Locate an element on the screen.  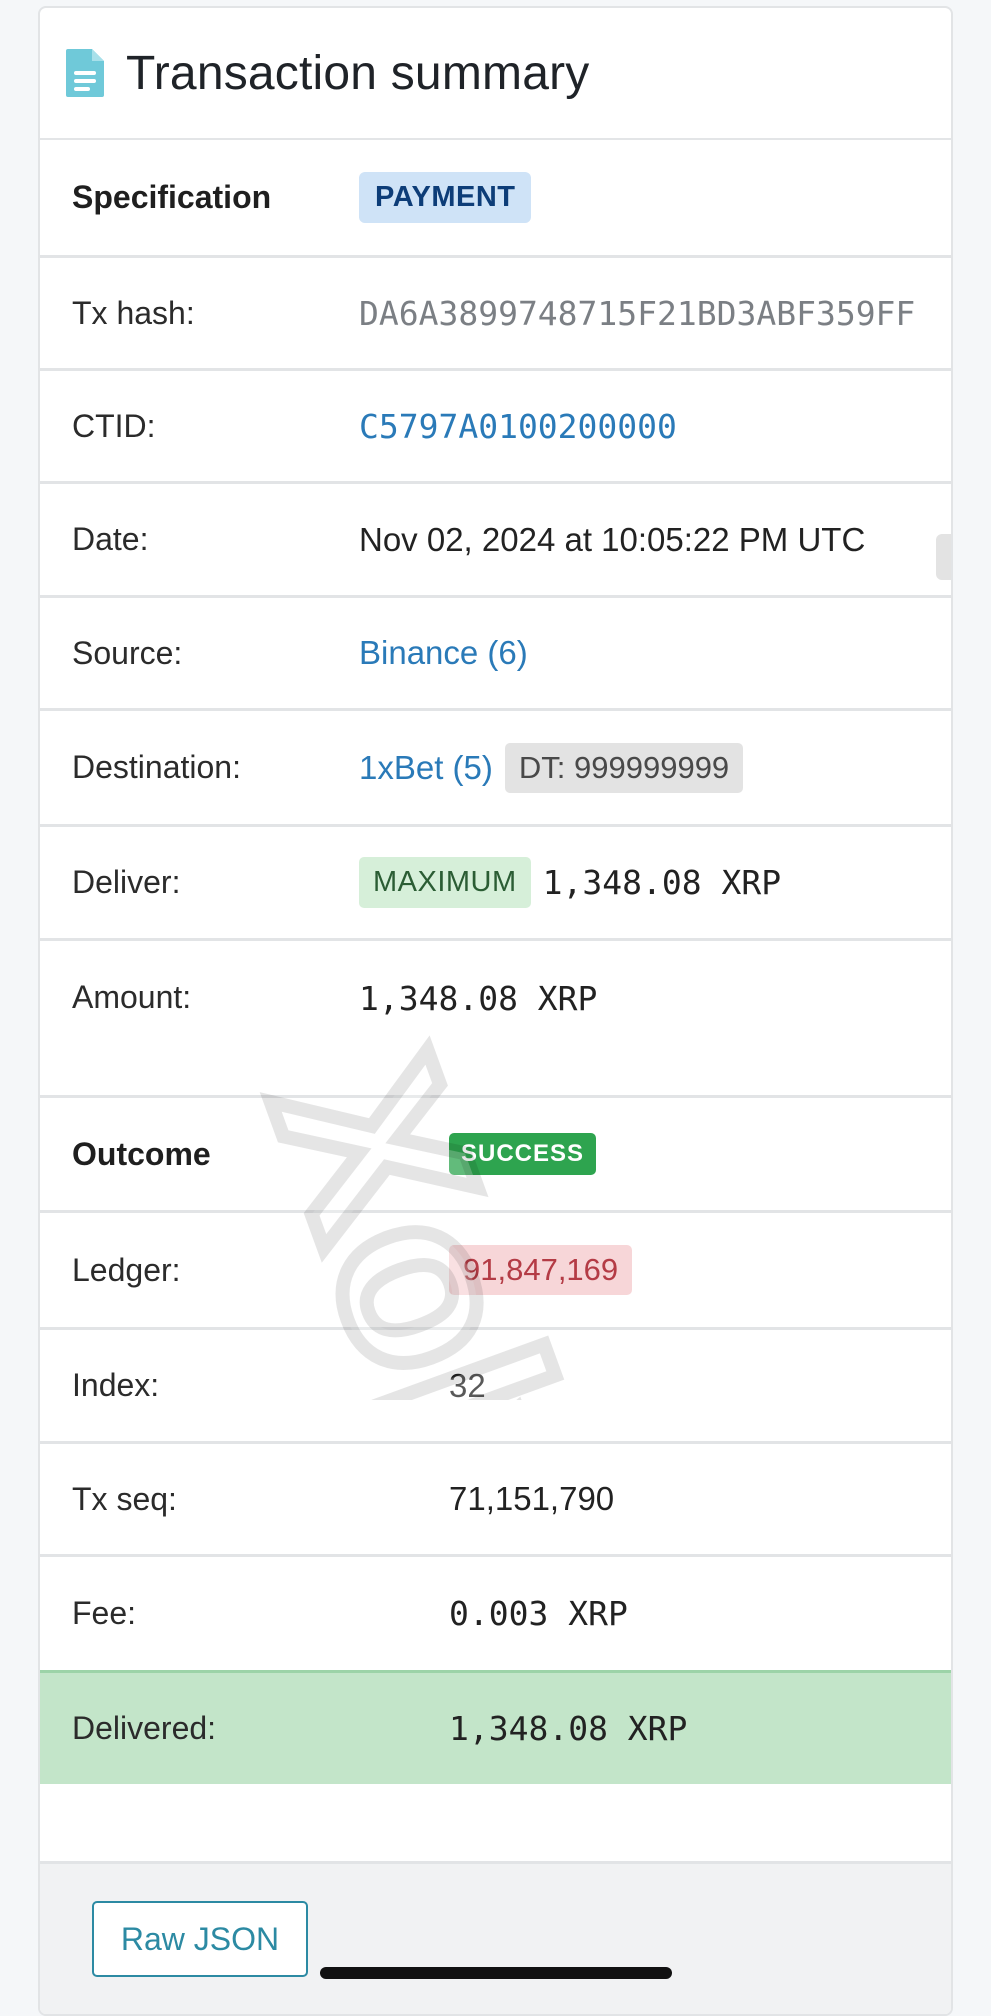
ledger-value: 91,847,169 is located at coordinates (541, 1270).